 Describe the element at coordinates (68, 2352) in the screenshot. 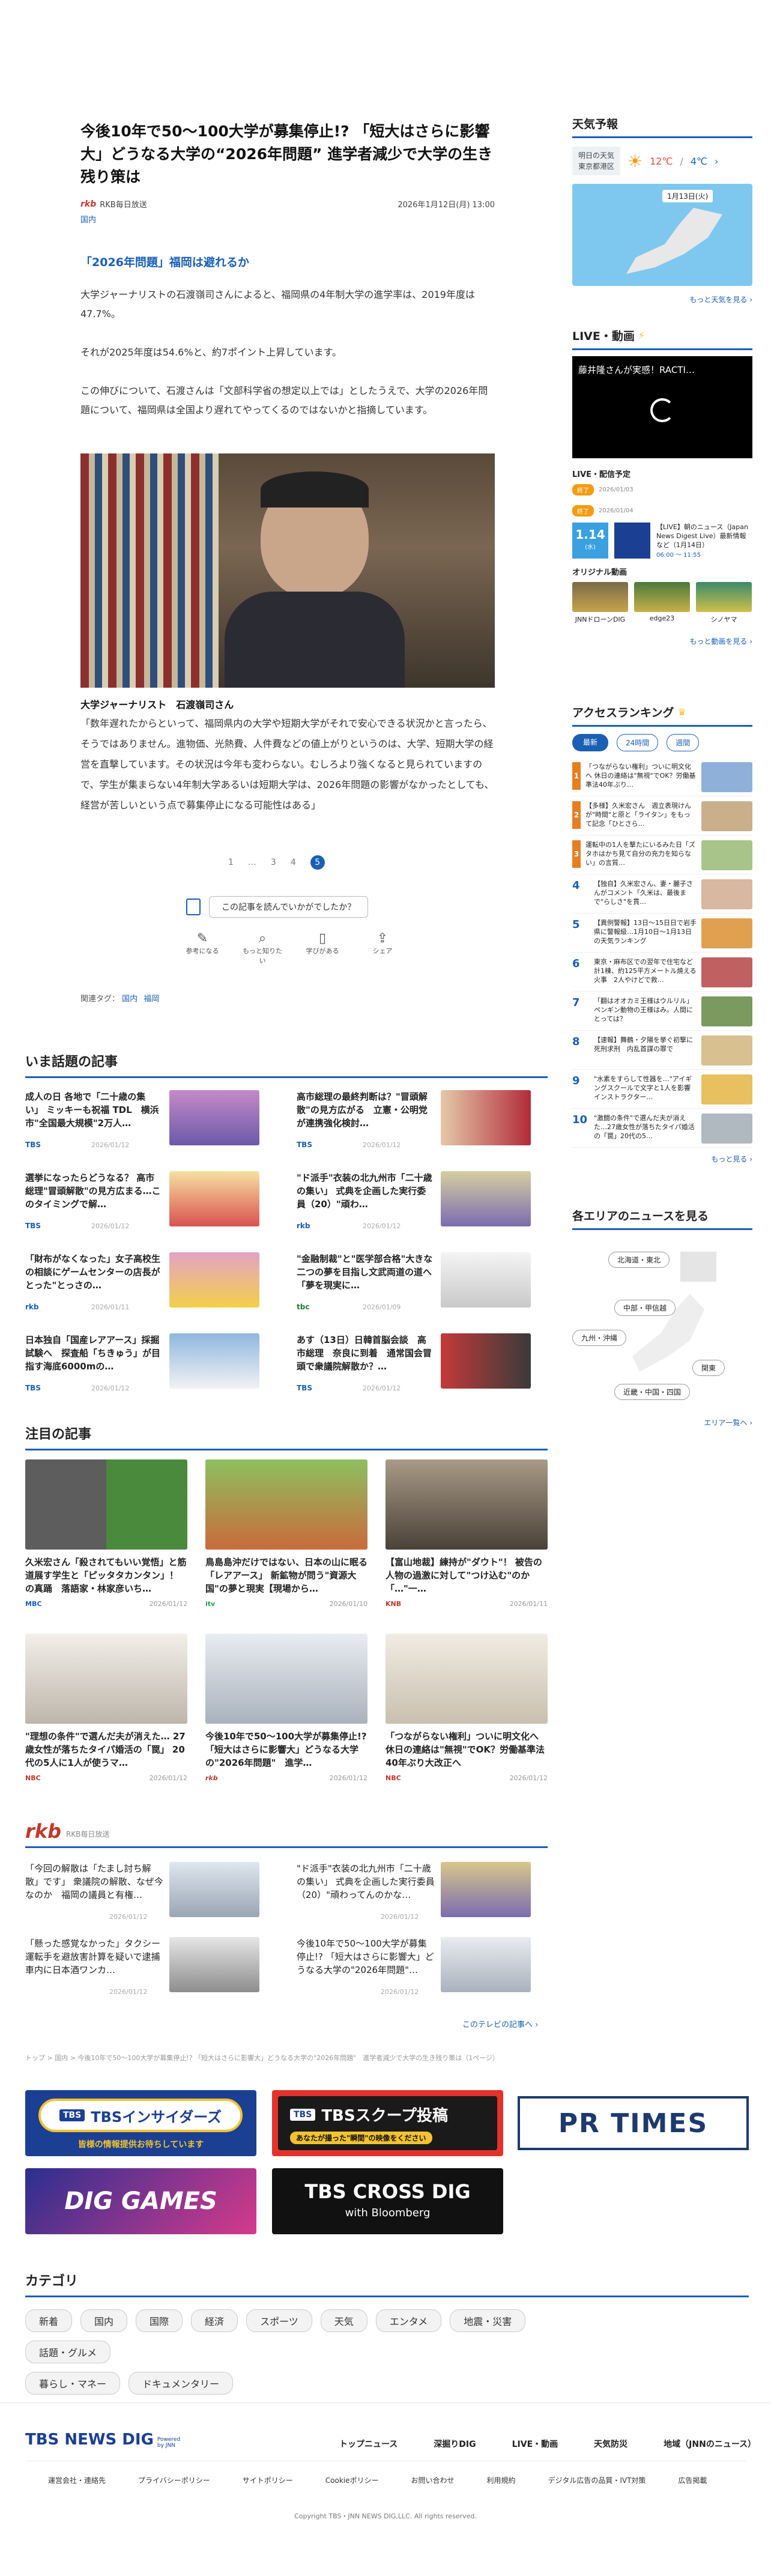

I see `category-gourmet: 話題・グルメ` at that location.